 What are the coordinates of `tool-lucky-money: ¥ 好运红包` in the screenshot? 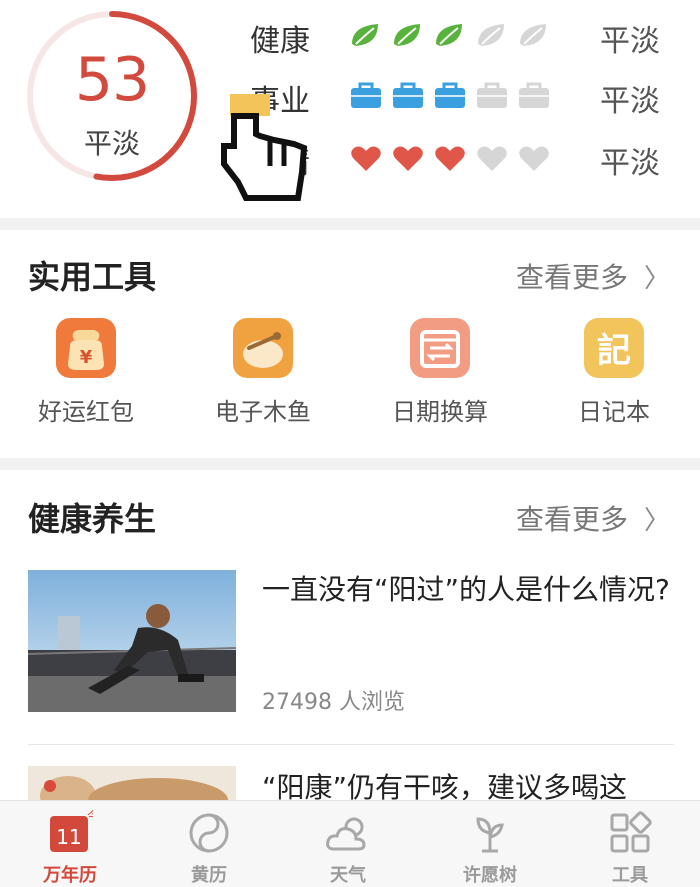 It's located at (86, 372).